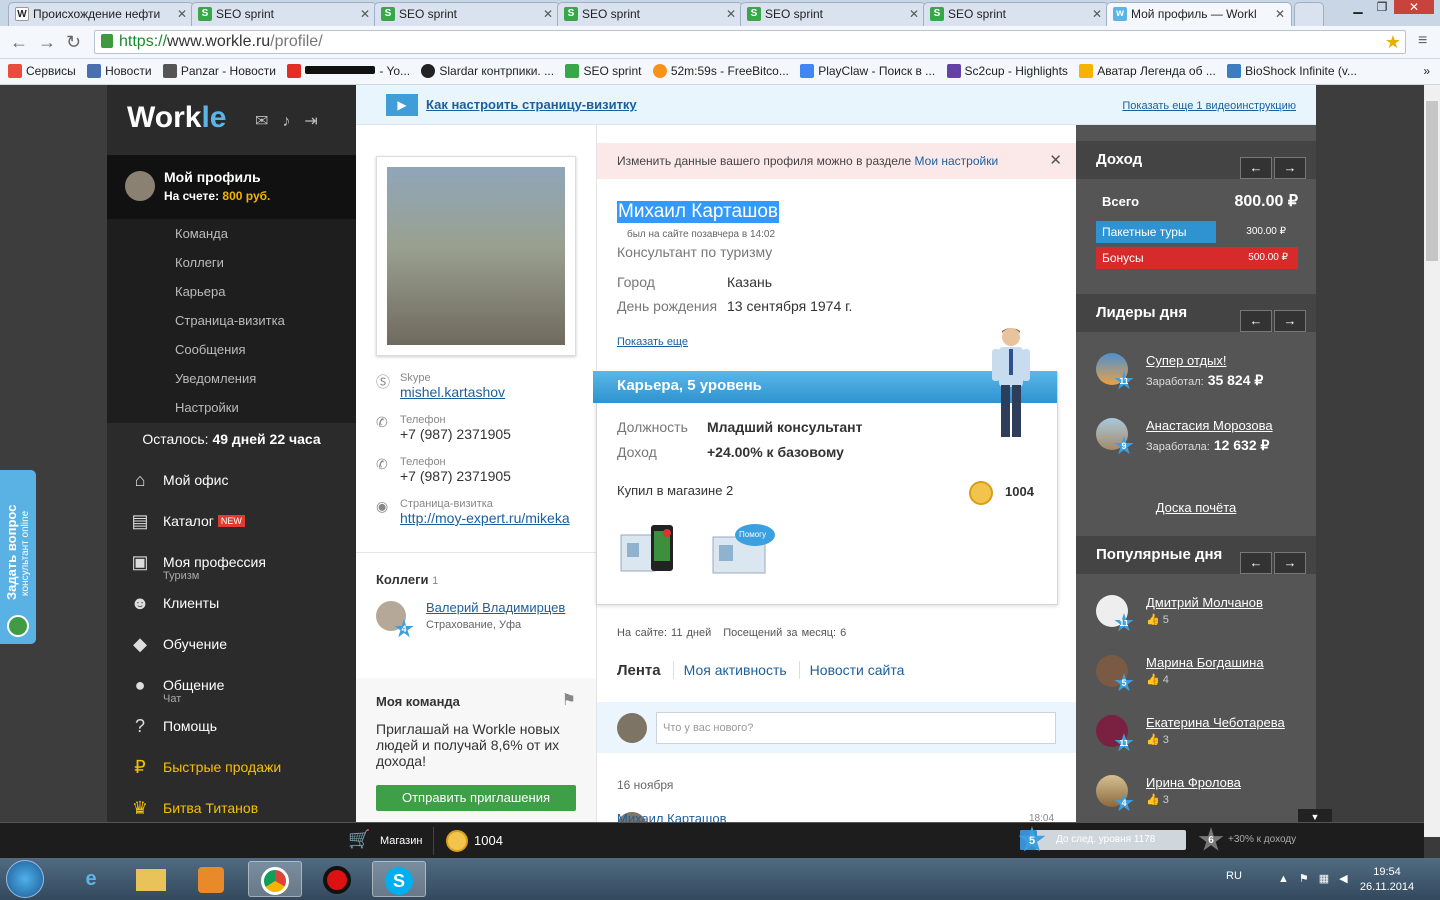 This screenshot has height=900, width=1440. Describe the element at coordinates (231, 772) in the screenshot. I see `menu-item-quick-sales: ₽ Быстрые продажи` at that location.